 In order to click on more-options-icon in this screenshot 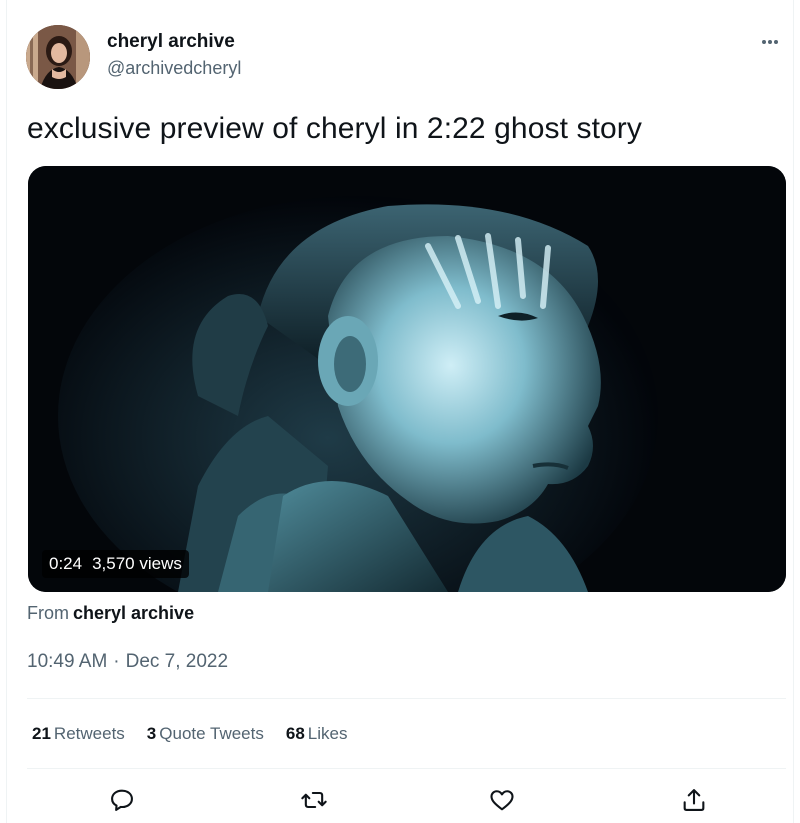, I will do `click(770, 42)`.